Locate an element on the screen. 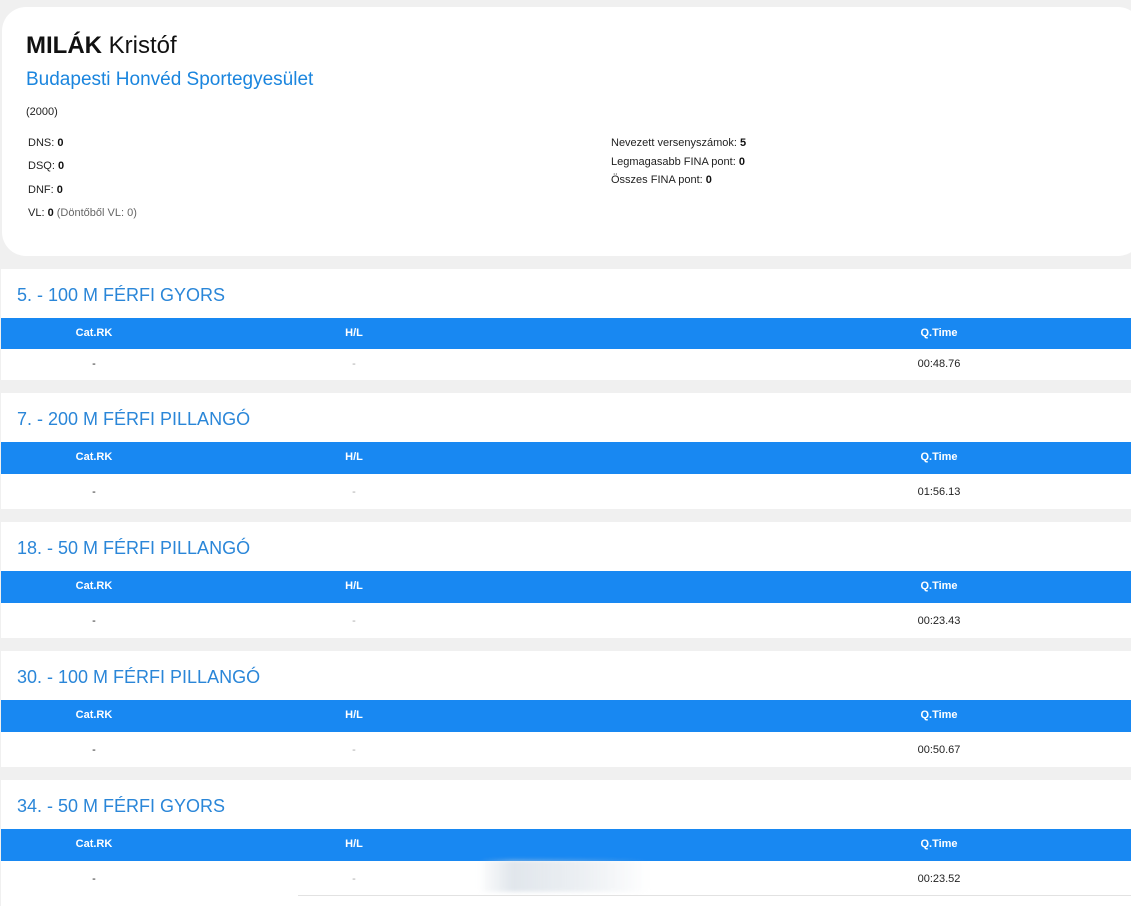 The height and width of the screenshot is (906, 1131). cell-qtime: 00:48.76 is located at coordinates (939, 364).